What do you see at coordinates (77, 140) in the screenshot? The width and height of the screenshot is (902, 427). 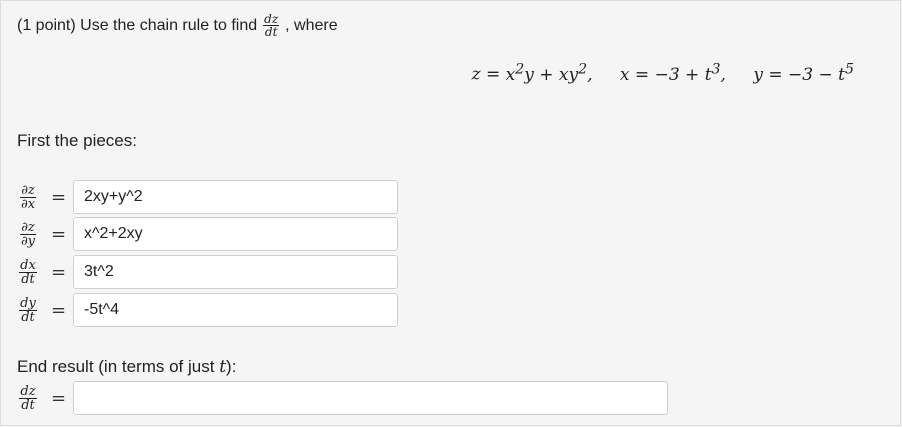 I see `pieces-label: First the pieces:` at bounding box center [77, 140].